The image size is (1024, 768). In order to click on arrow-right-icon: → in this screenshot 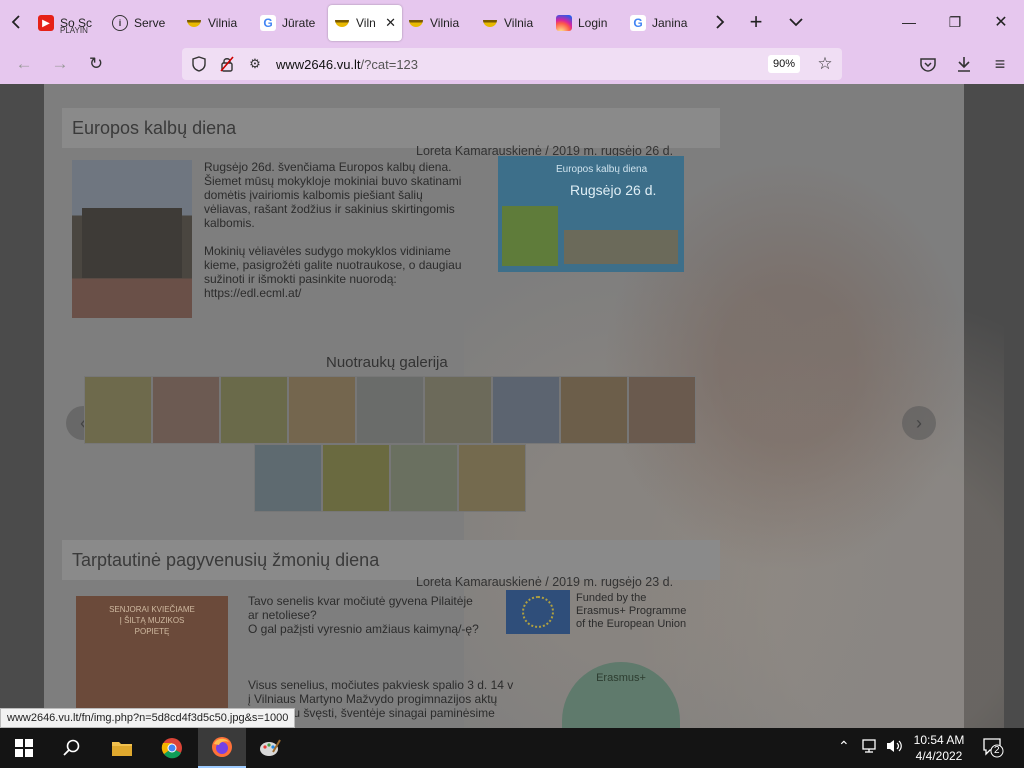, I will do `click(60, 63)`.